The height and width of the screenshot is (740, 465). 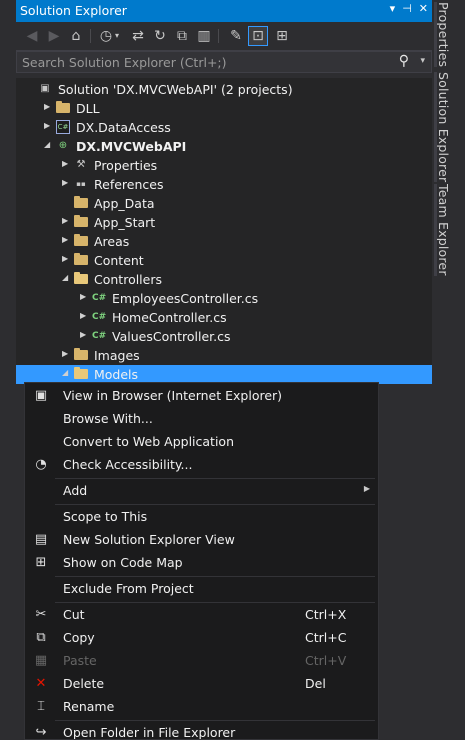 What do you see at coordinates (80, 660) in the screenshot?
I see `menu-item-label: Paste` at bounding box center [80, 660].